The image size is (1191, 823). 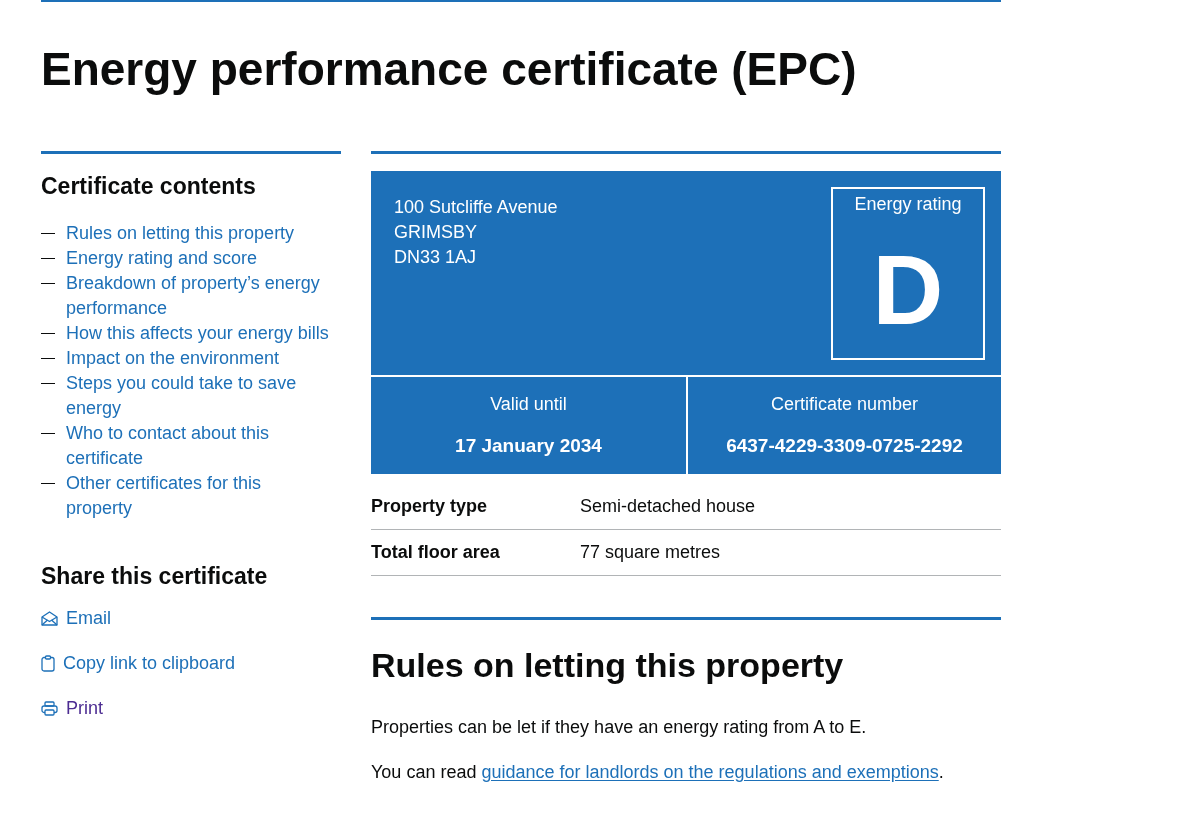 What do you see at coordinates (49, 708) in the screenshot?
I see `printer-icon` at bounding box center [49, 708].